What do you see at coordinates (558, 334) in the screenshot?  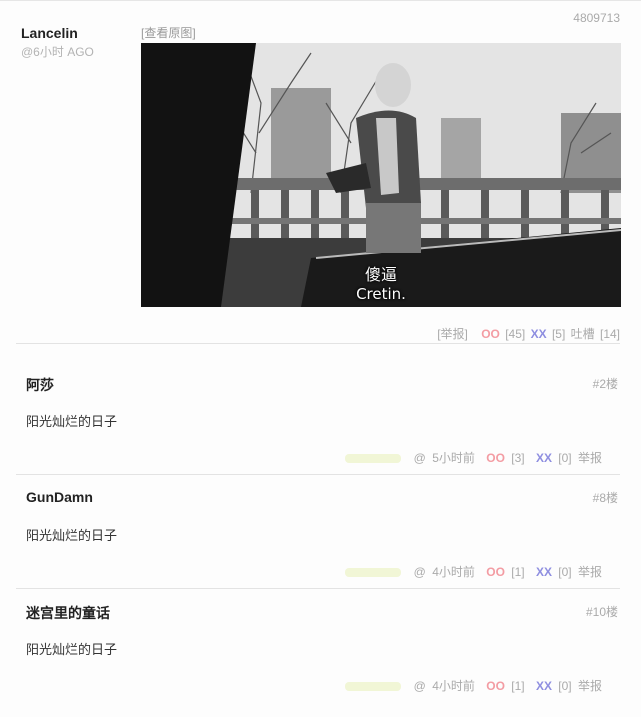 I see `xx-count: [5]` at bounding box center [558, 334].